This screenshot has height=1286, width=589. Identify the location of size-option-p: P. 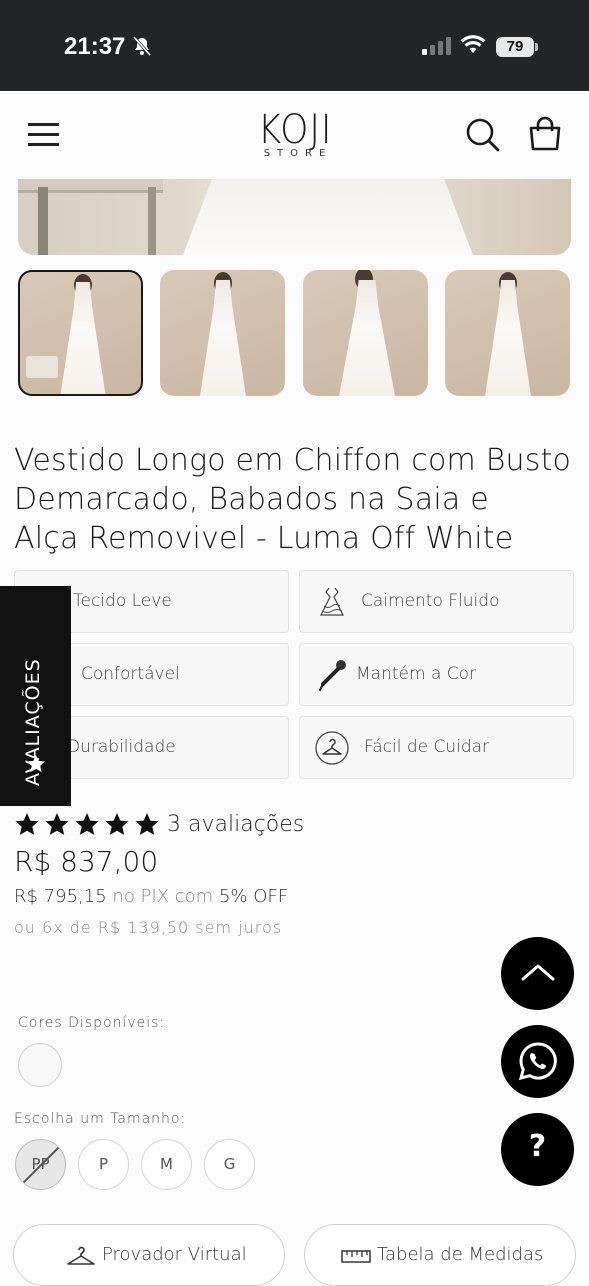
(103, 1164).